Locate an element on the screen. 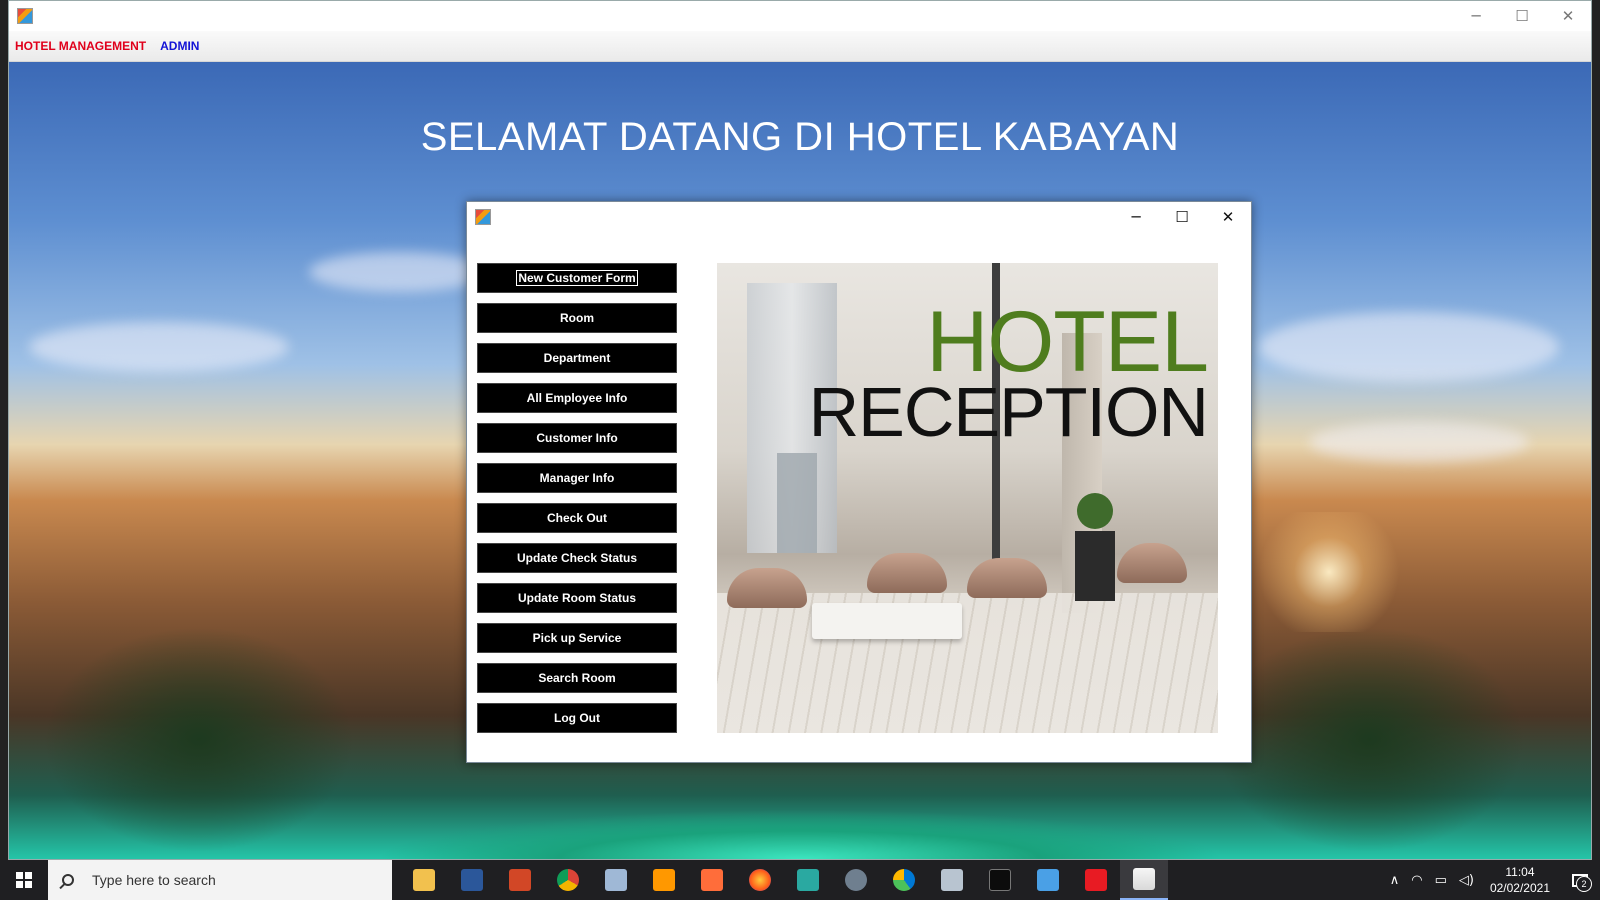  close-button: ✕ is located at coordinates (1568, 16).